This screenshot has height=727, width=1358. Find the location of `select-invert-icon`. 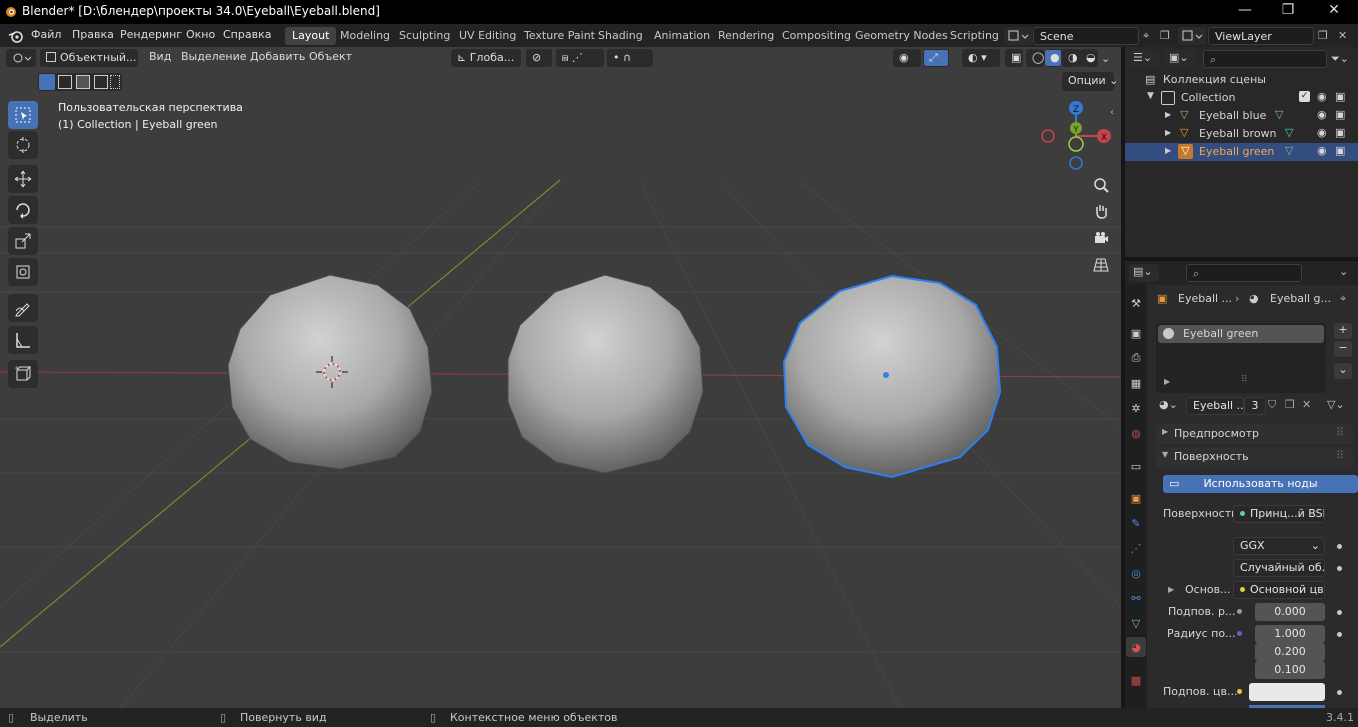

select-invert-icon is located at coordinates (101, 82).